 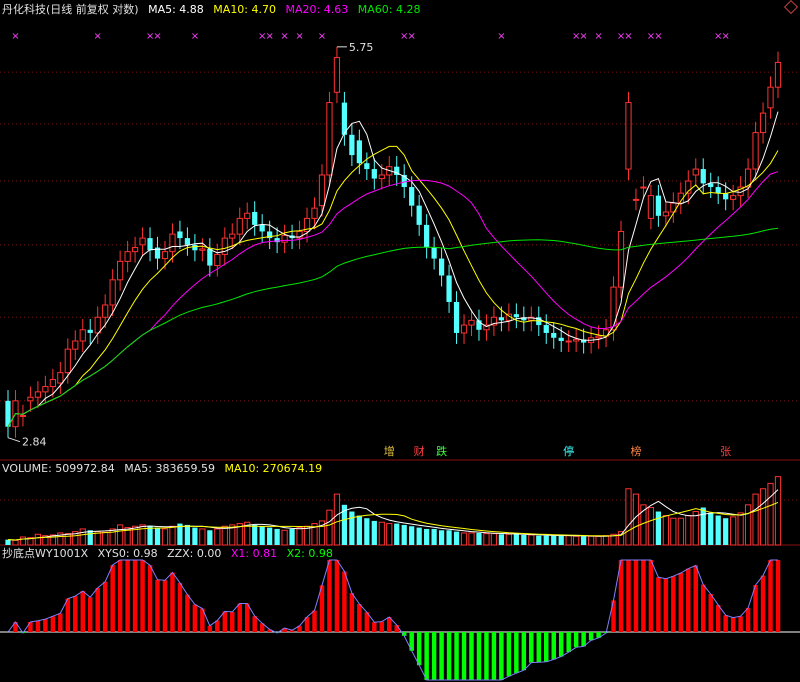 I want to click on ma5-label: MA5: 4.88, so click(x=176, y=9).